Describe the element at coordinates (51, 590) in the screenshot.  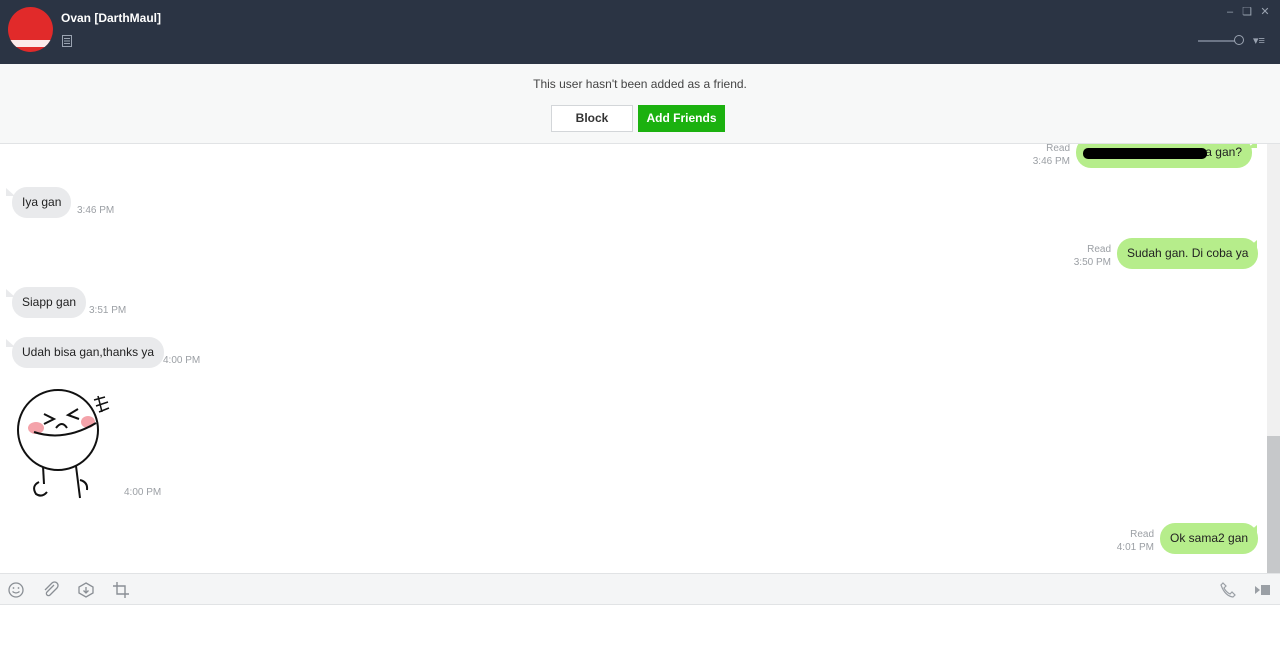
I see `attach-icon` at that location.